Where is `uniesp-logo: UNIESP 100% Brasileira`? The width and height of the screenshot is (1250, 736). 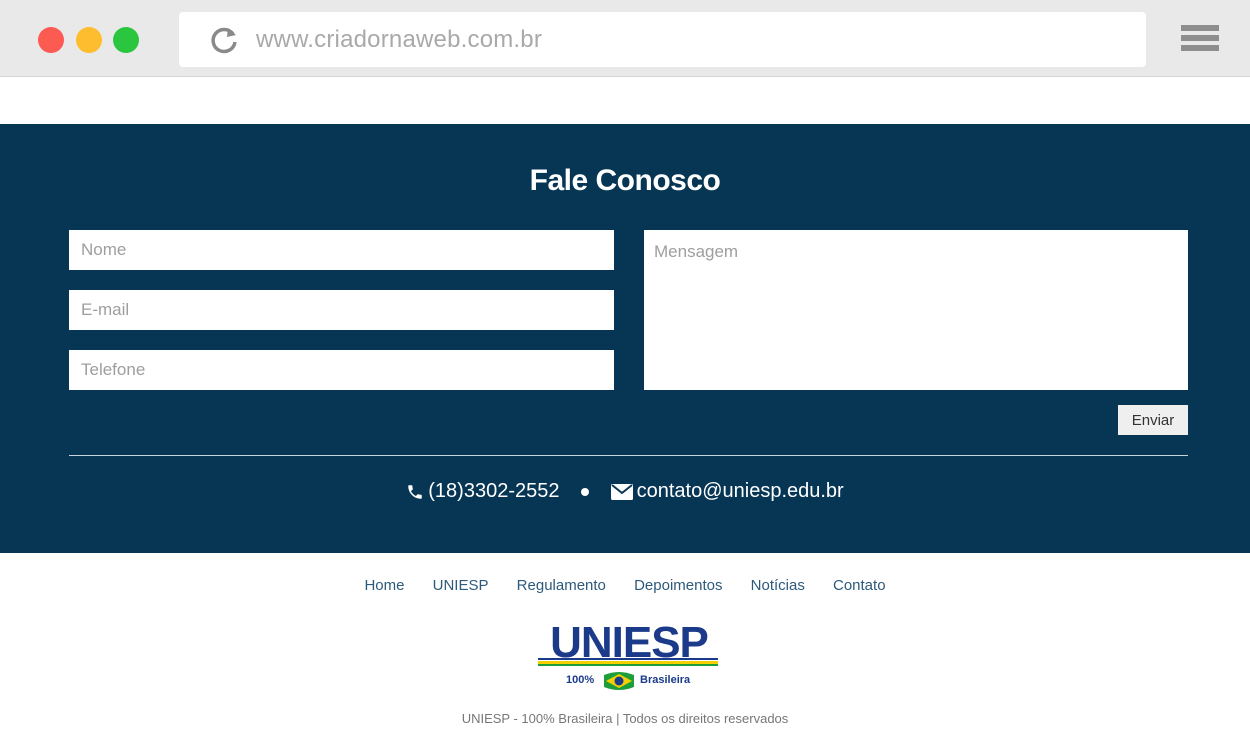
uniesp-logo: UNIESP 100% Brasileira is located at coordinates (629, 656).